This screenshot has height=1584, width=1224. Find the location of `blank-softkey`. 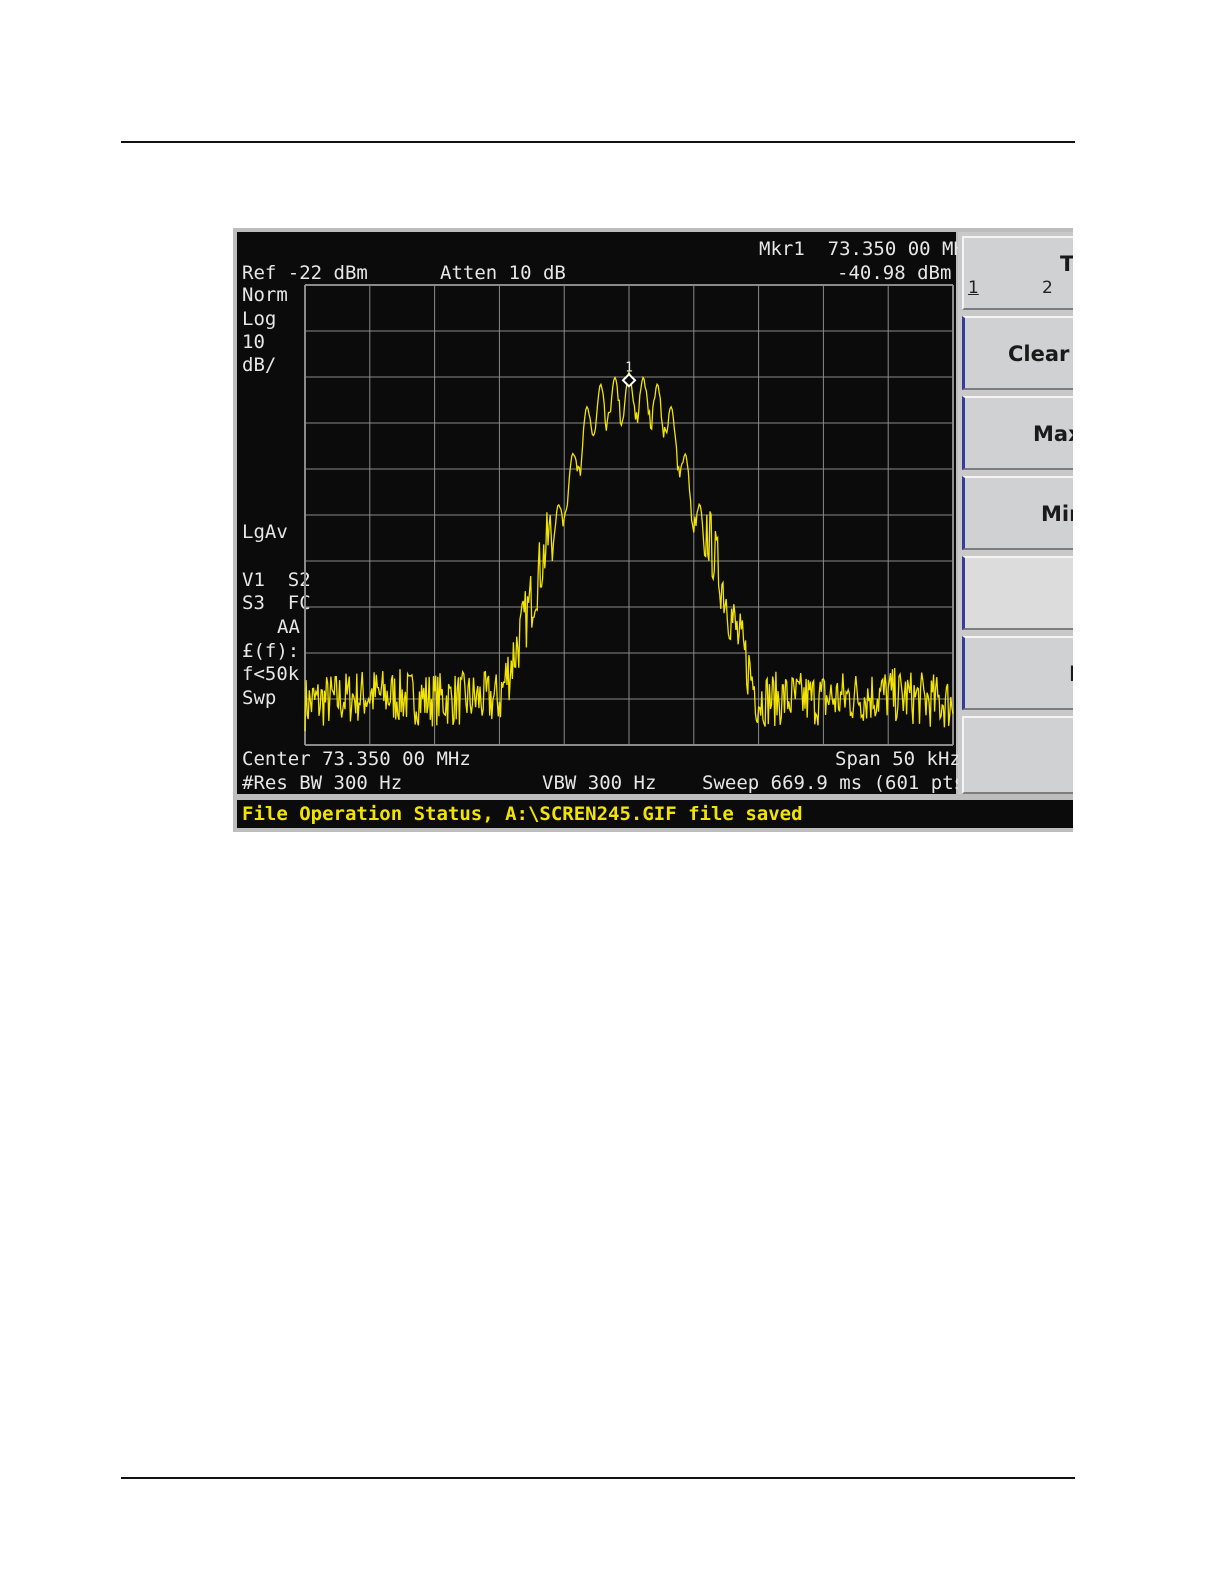

blank-softkey is located at coordinates (1017, 593).